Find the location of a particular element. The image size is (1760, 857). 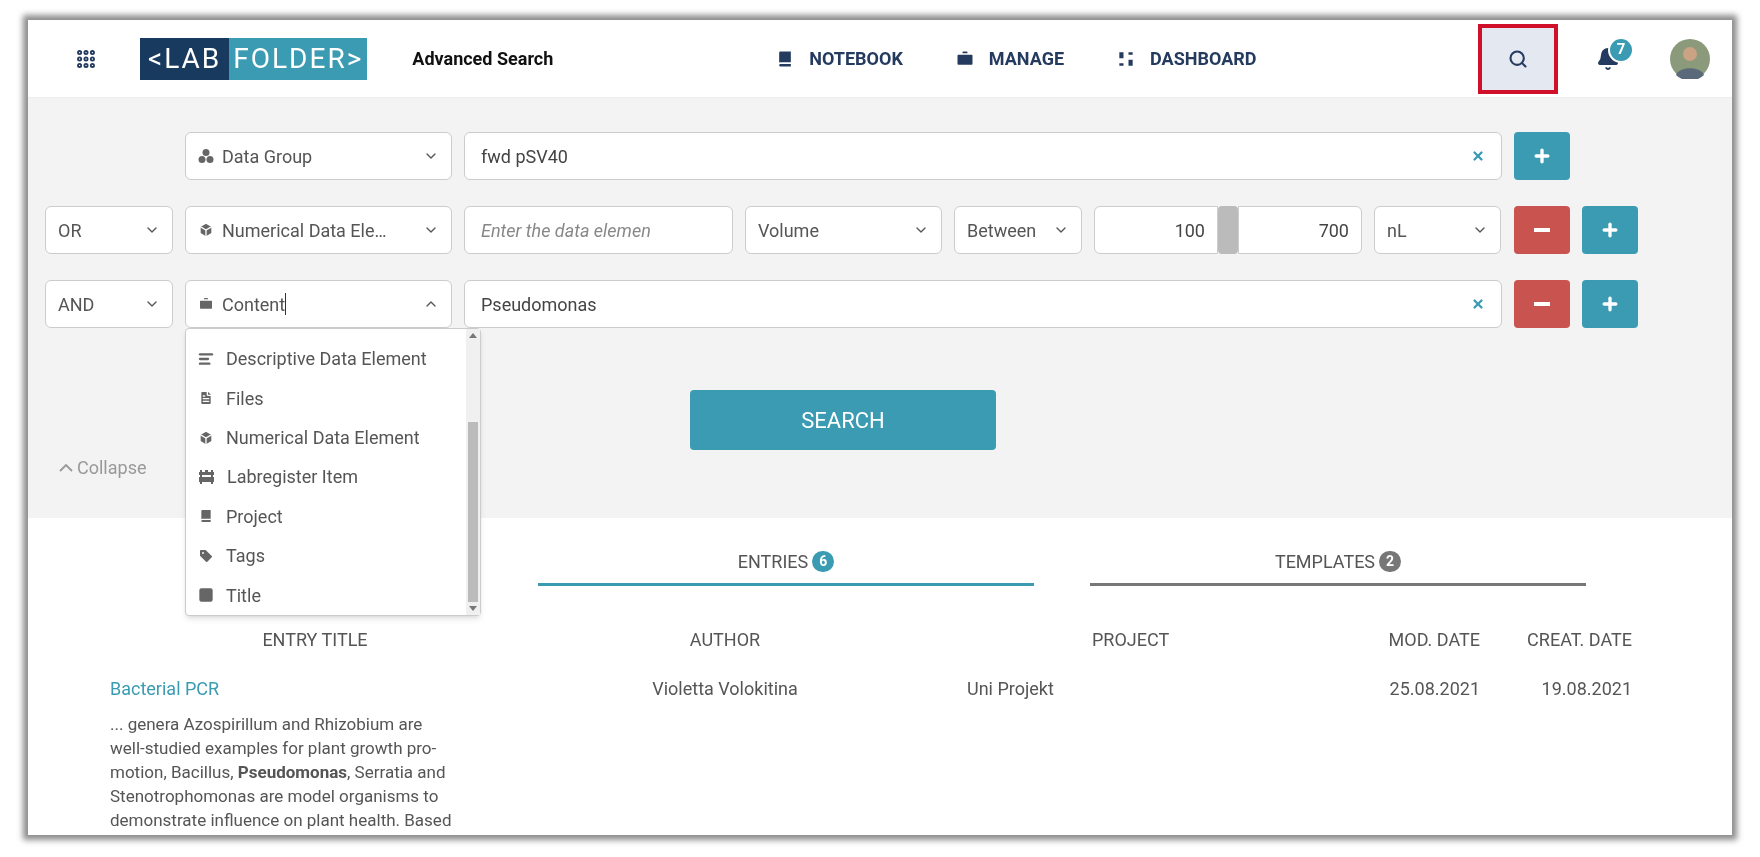

text-cursor is located at coordinates (286, 304).